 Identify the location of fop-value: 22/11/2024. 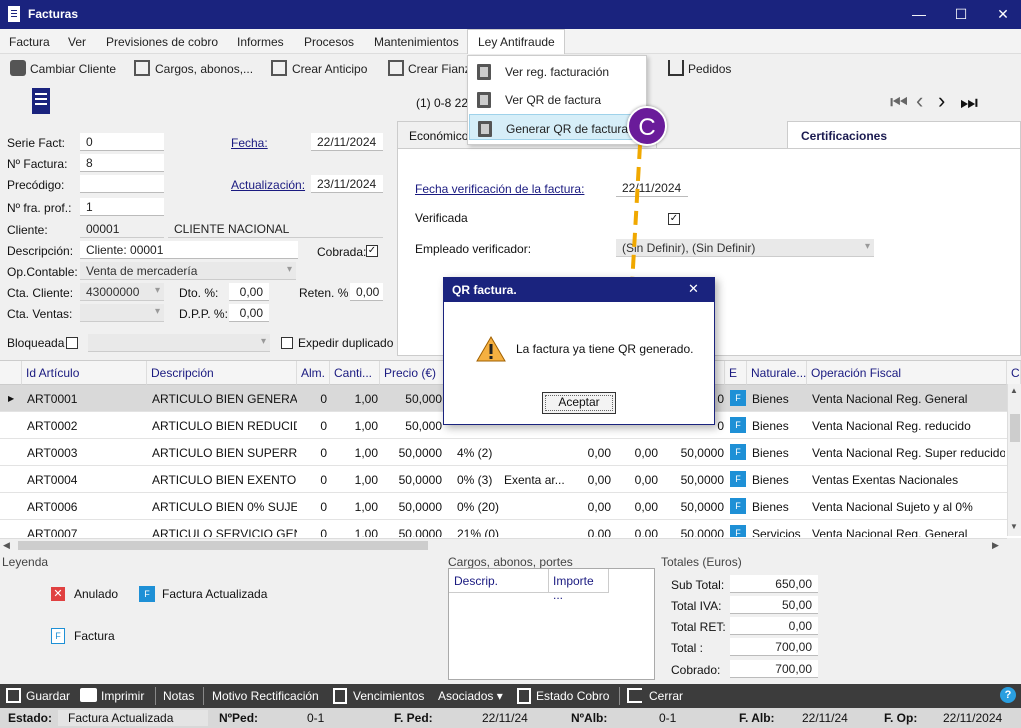
(973, 718).